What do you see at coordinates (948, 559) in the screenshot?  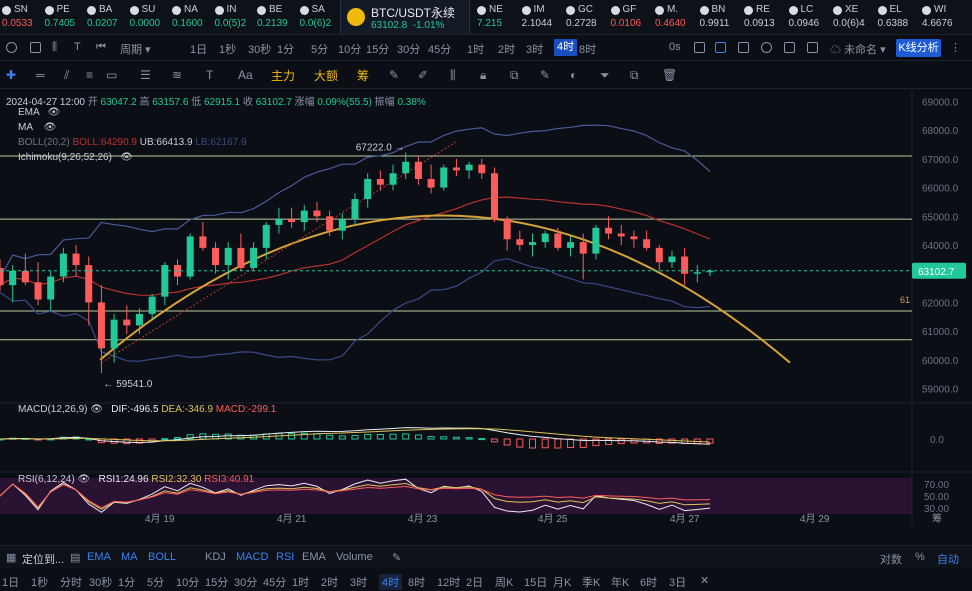 I see `auto-scale-toggle: 自动` at bounding box center [948, 559].